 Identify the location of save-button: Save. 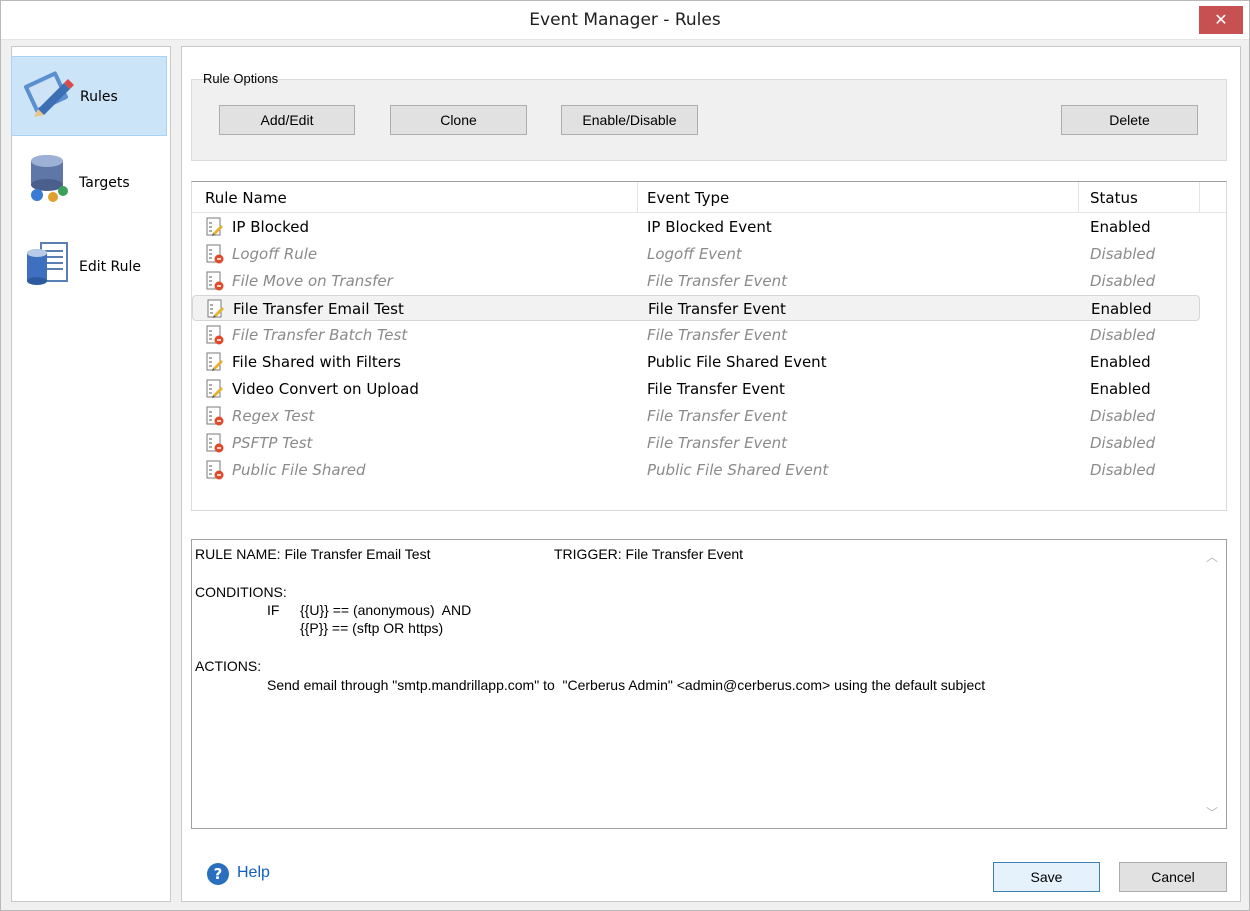
(1046, 877).